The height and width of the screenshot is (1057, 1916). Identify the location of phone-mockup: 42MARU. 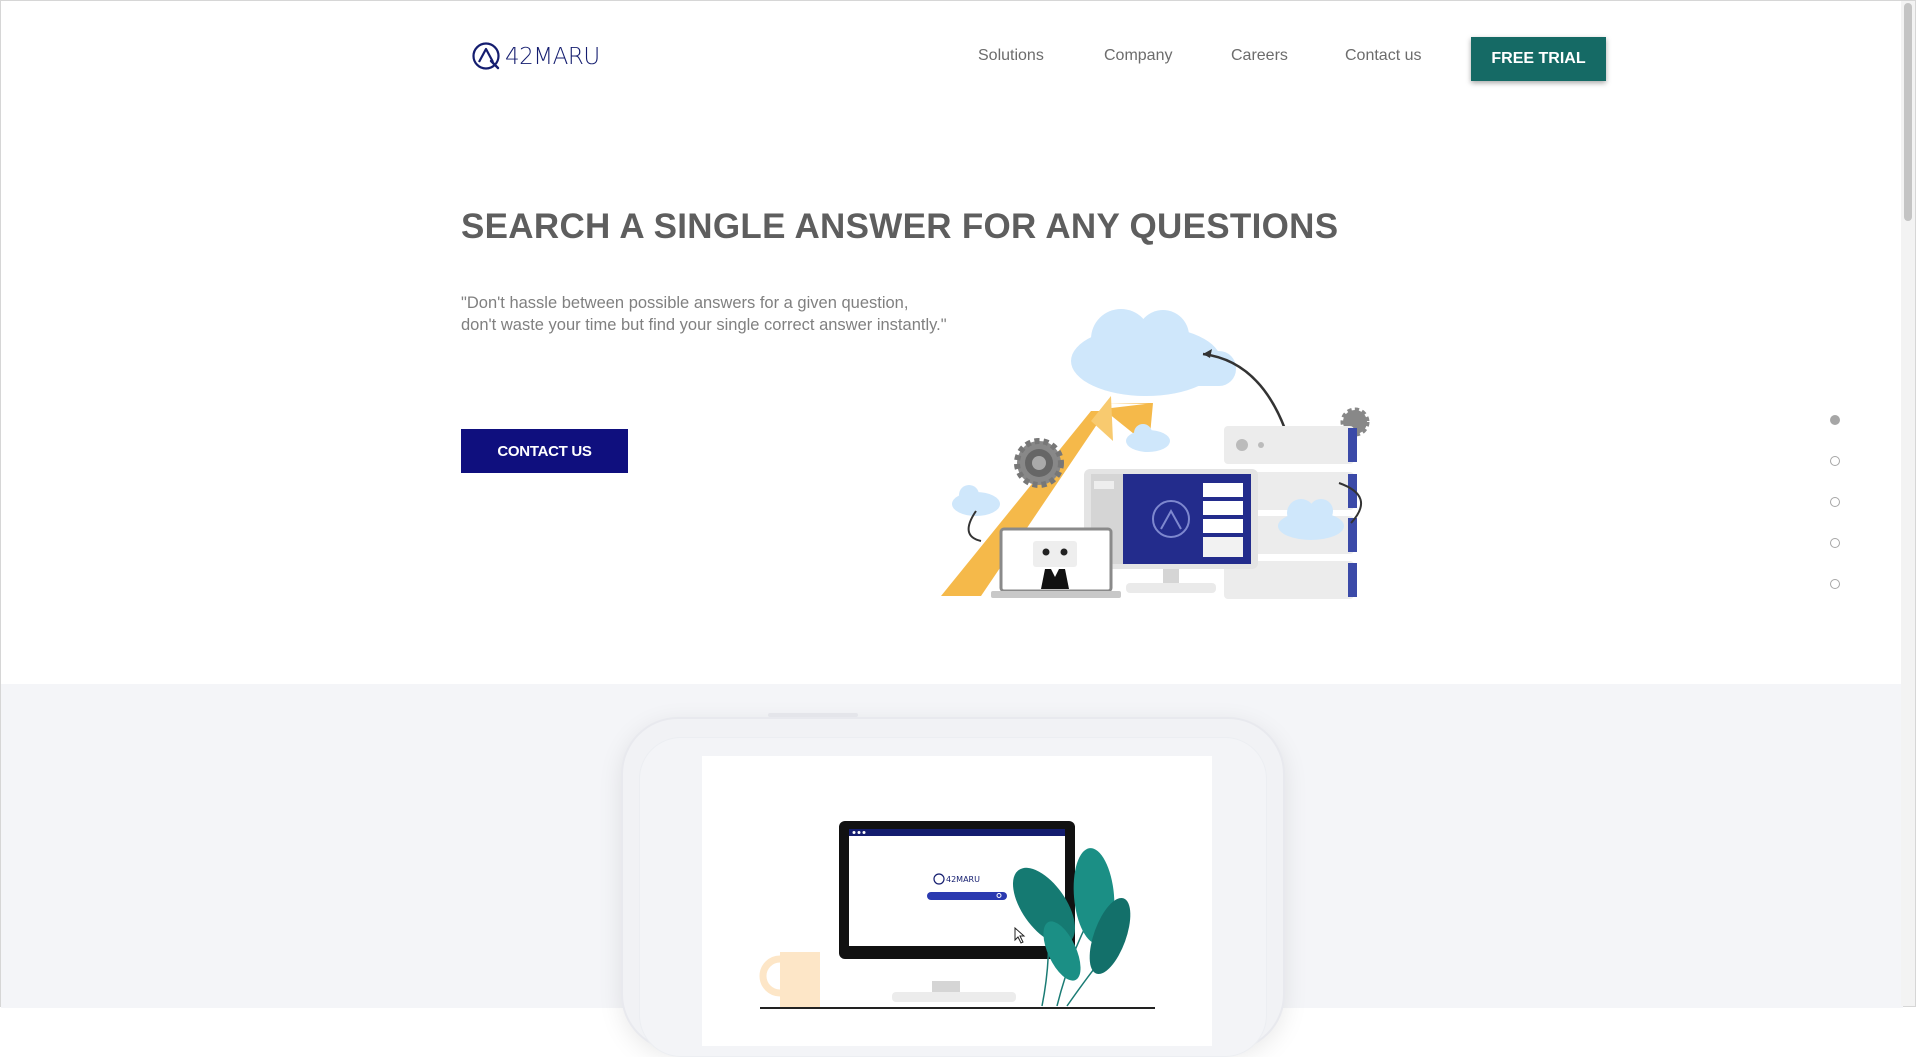
(953, 885).